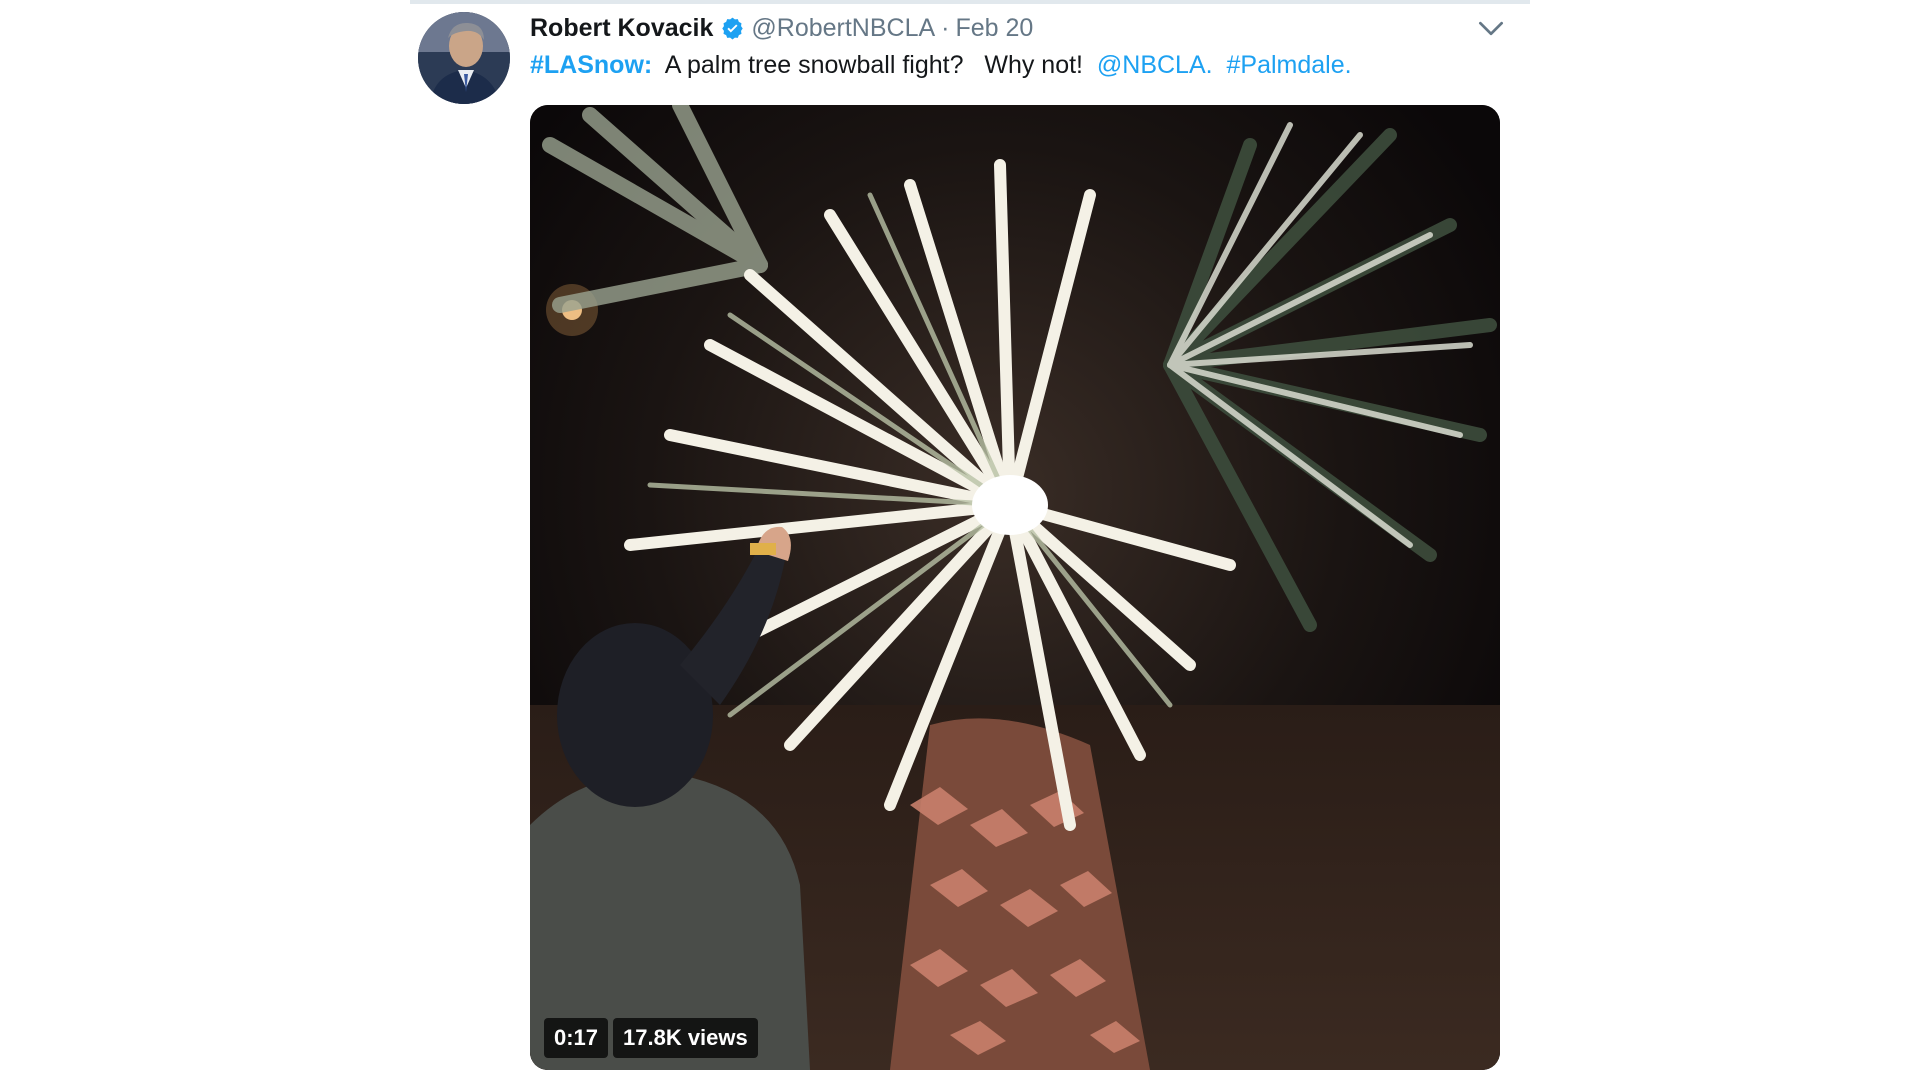  I want to click on hashtag-lasnow: #LASnow:, so click(591, 65).